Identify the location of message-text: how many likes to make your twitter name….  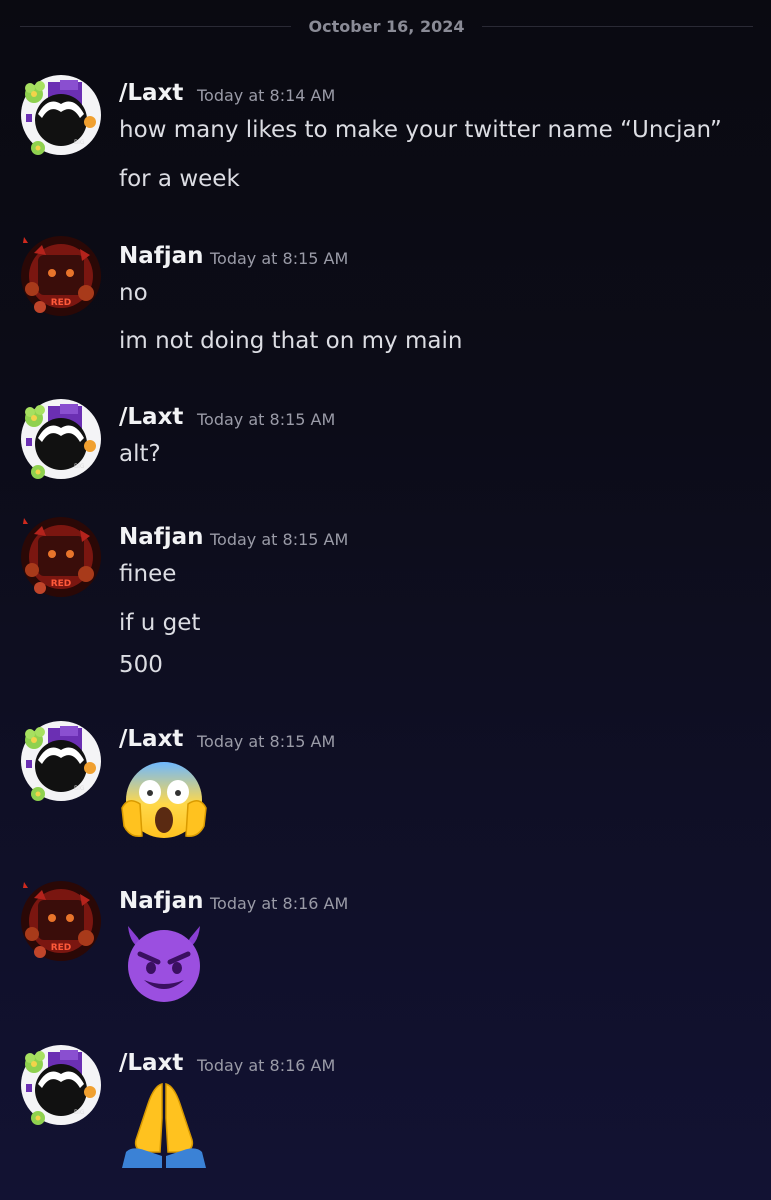
(420, 130).